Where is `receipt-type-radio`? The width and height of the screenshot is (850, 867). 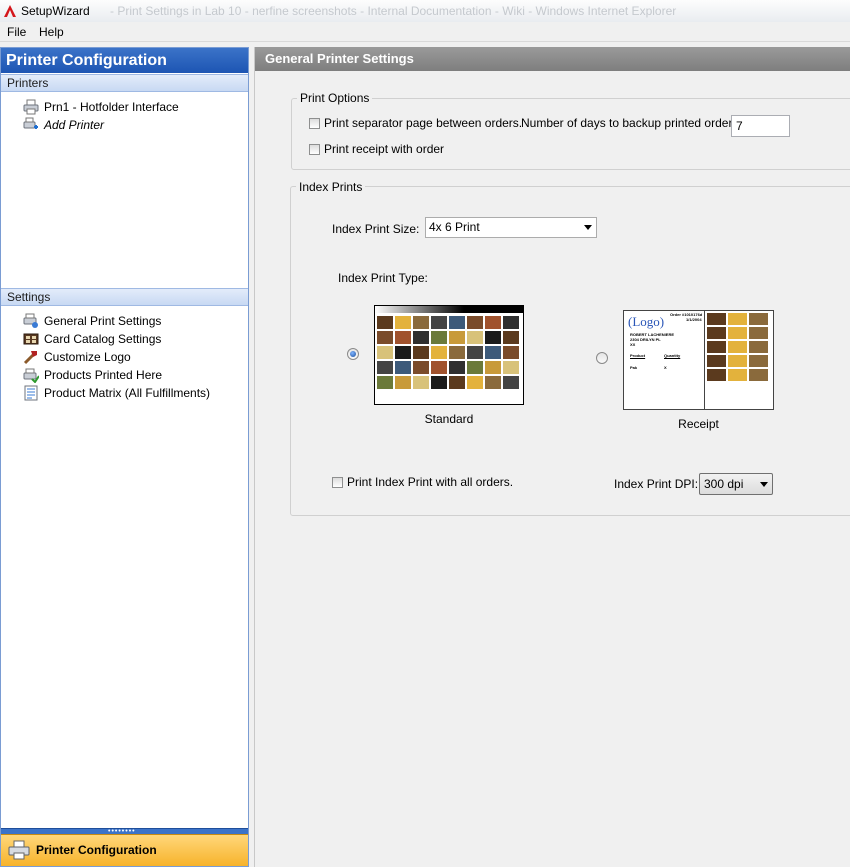 receipt-type-radio is located at coordinates (602, 358).